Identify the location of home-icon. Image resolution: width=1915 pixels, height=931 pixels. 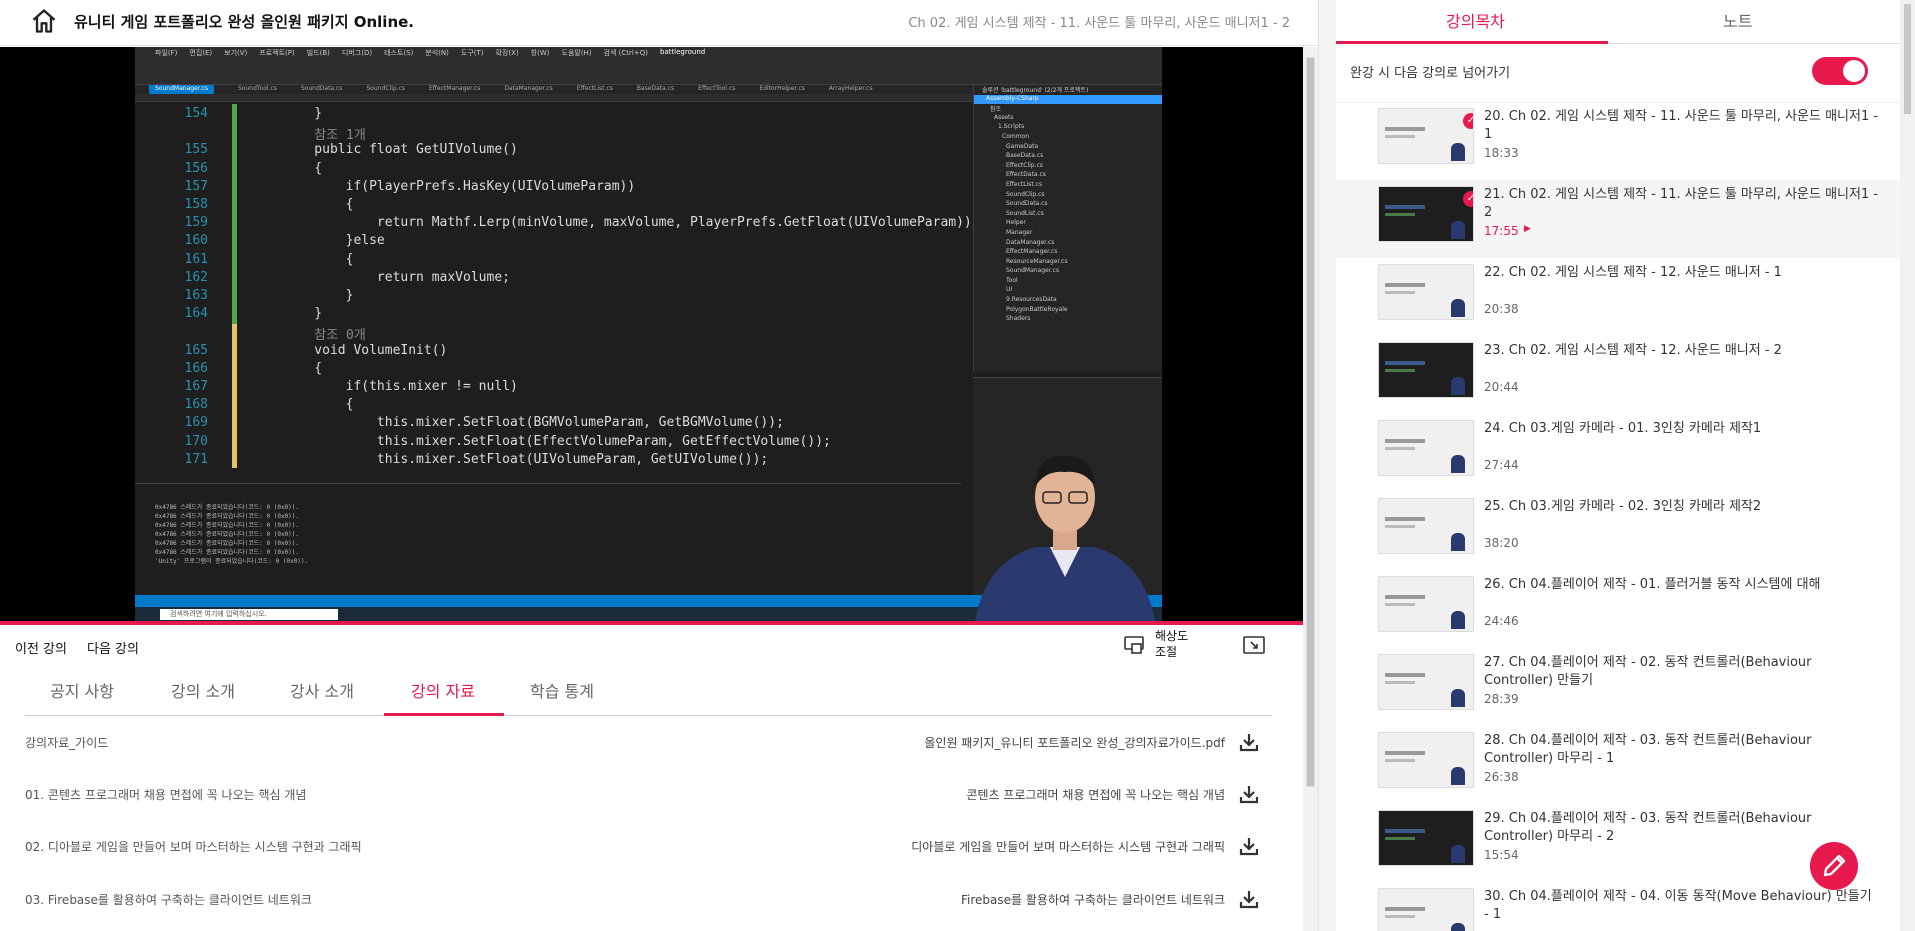
(44, 21).